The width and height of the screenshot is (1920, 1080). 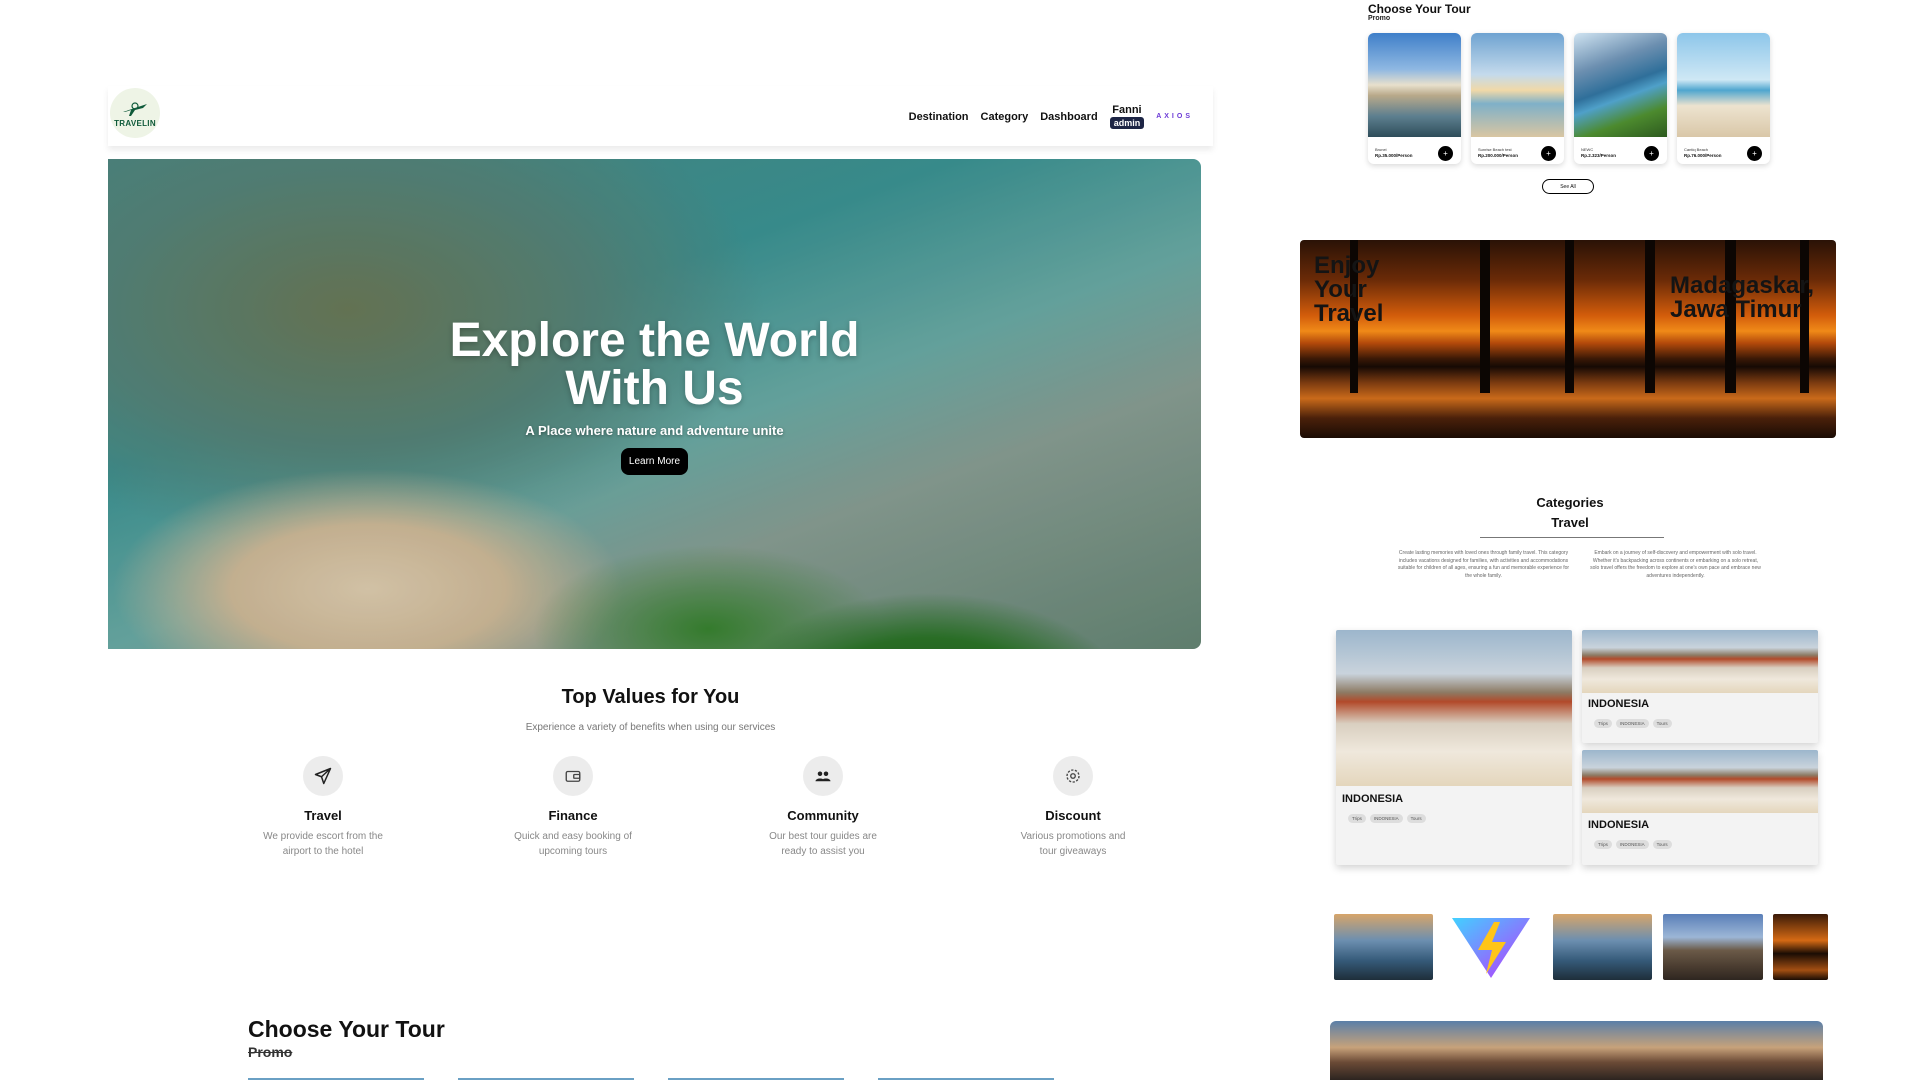 What do you see at coordinates (1073, 844) in the screenshot?
I see `value-text: Various promotions and tour giveaways` at bounding box center [1073, 844].